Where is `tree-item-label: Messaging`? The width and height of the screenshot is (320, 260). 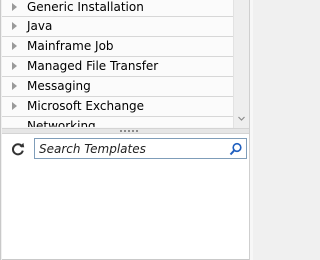
tree-item-label: Messaging is located at coordinates (59, 86).